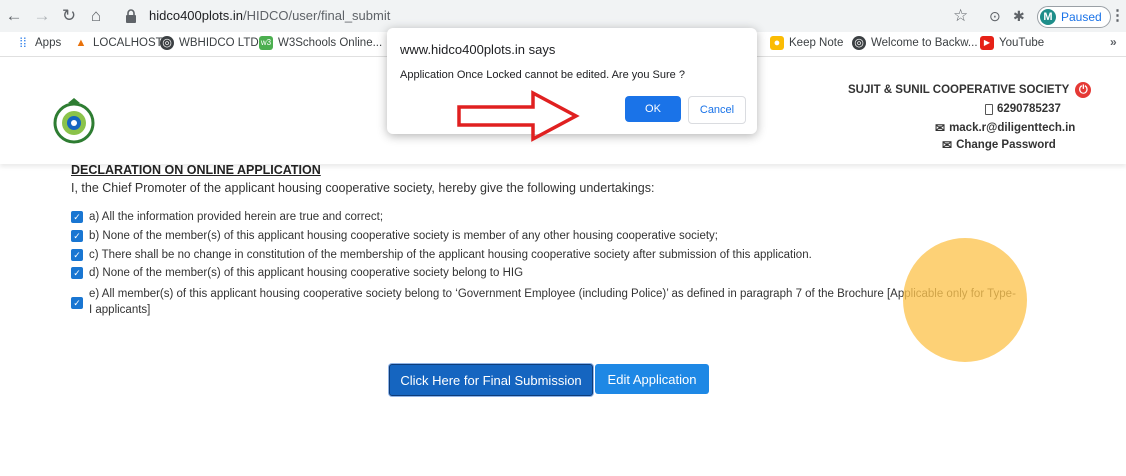  Describe the element at coordinates (987, 43) in the screenshot. I see `youtube-icon: ▶` at that location.